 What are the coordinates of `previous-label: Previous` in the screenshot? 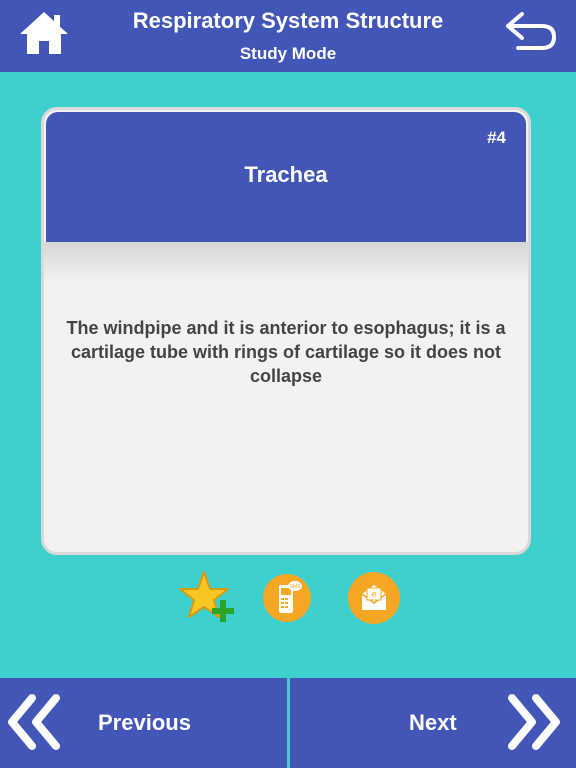 It's located at (144, 722).